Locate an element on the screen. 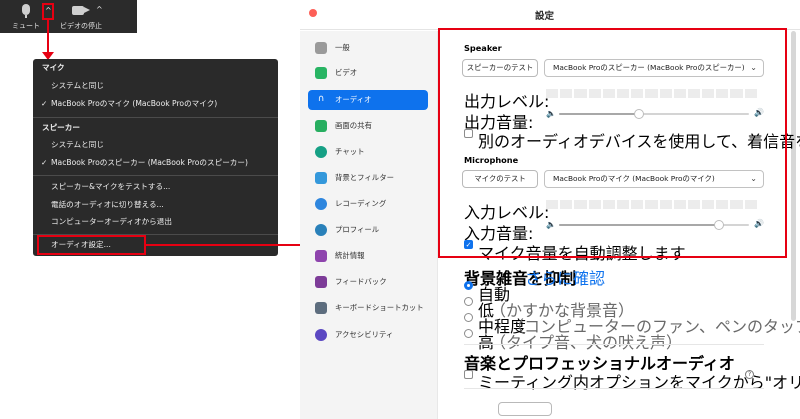  mute-button: ミュート is located at coordinates (26, 16).